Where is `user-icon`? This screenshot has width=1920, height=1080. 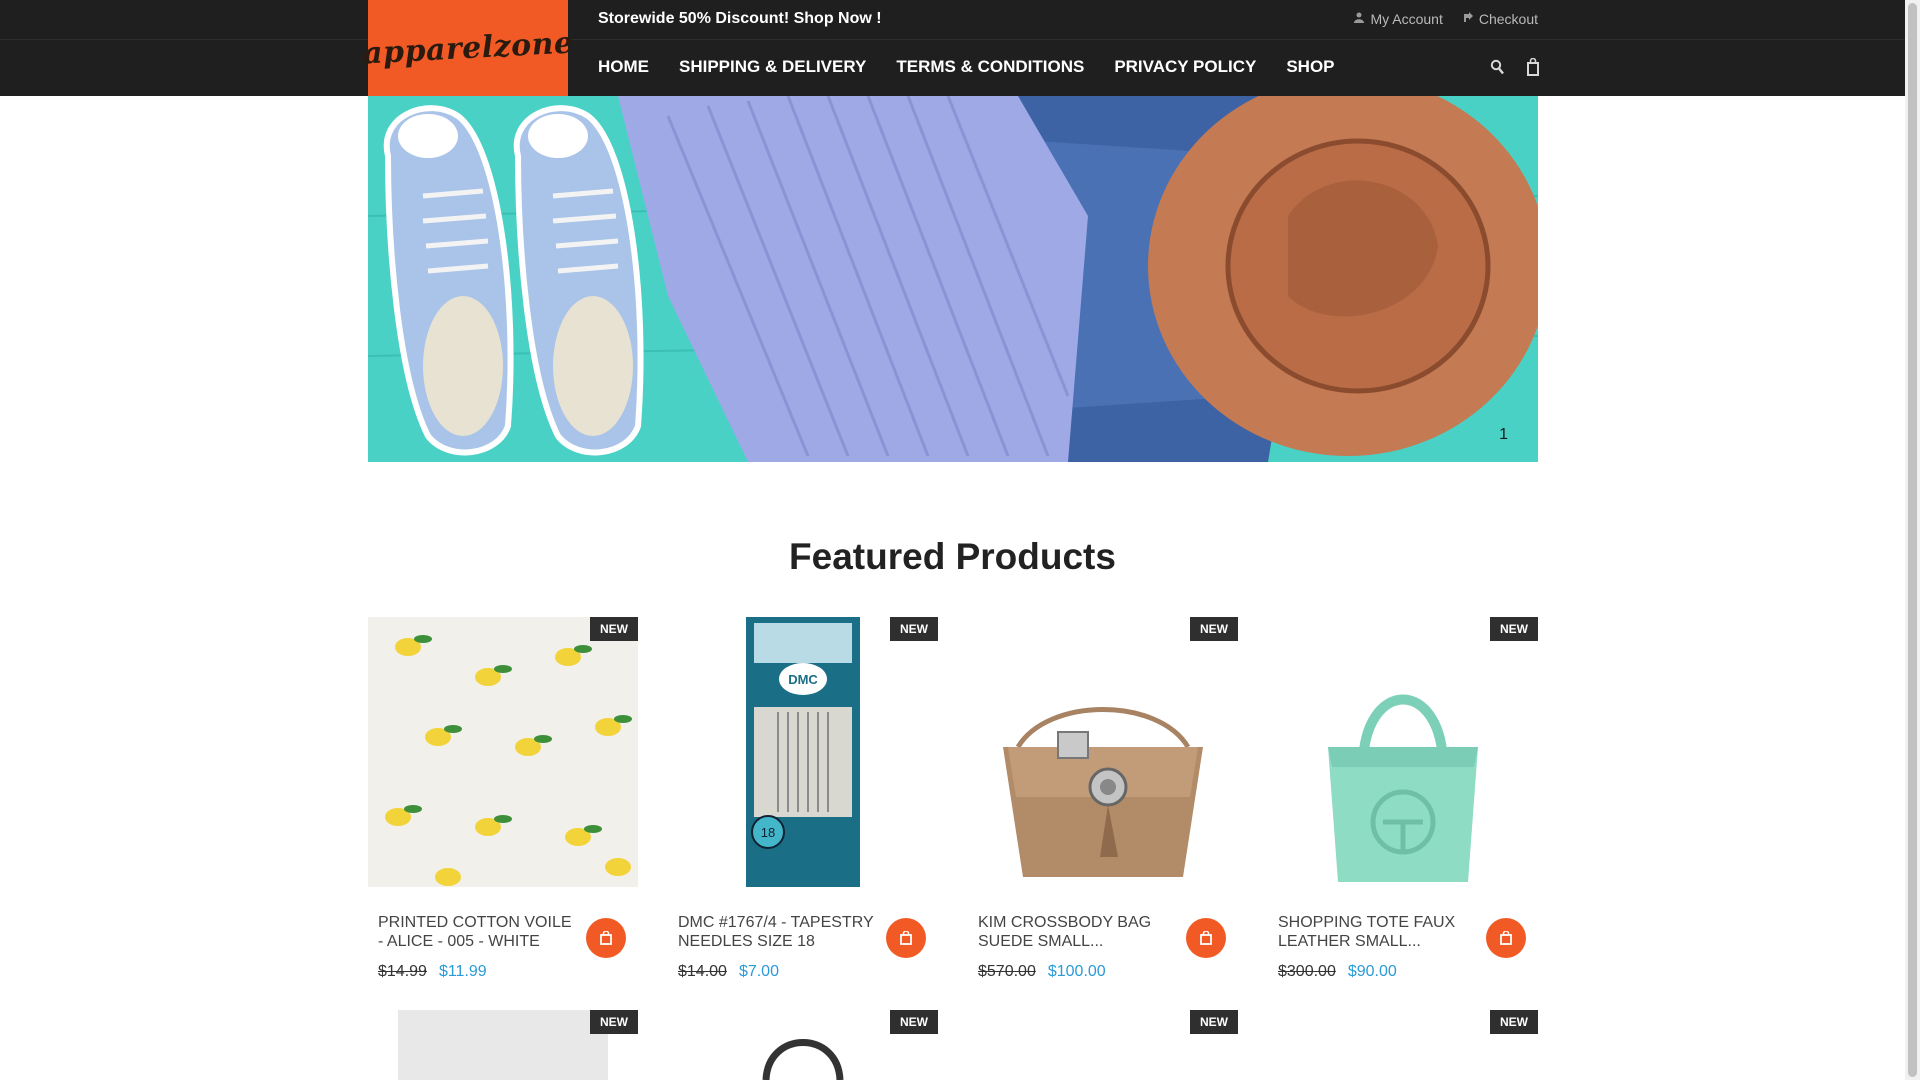
user-icon is located at coordinates (1359, 19).